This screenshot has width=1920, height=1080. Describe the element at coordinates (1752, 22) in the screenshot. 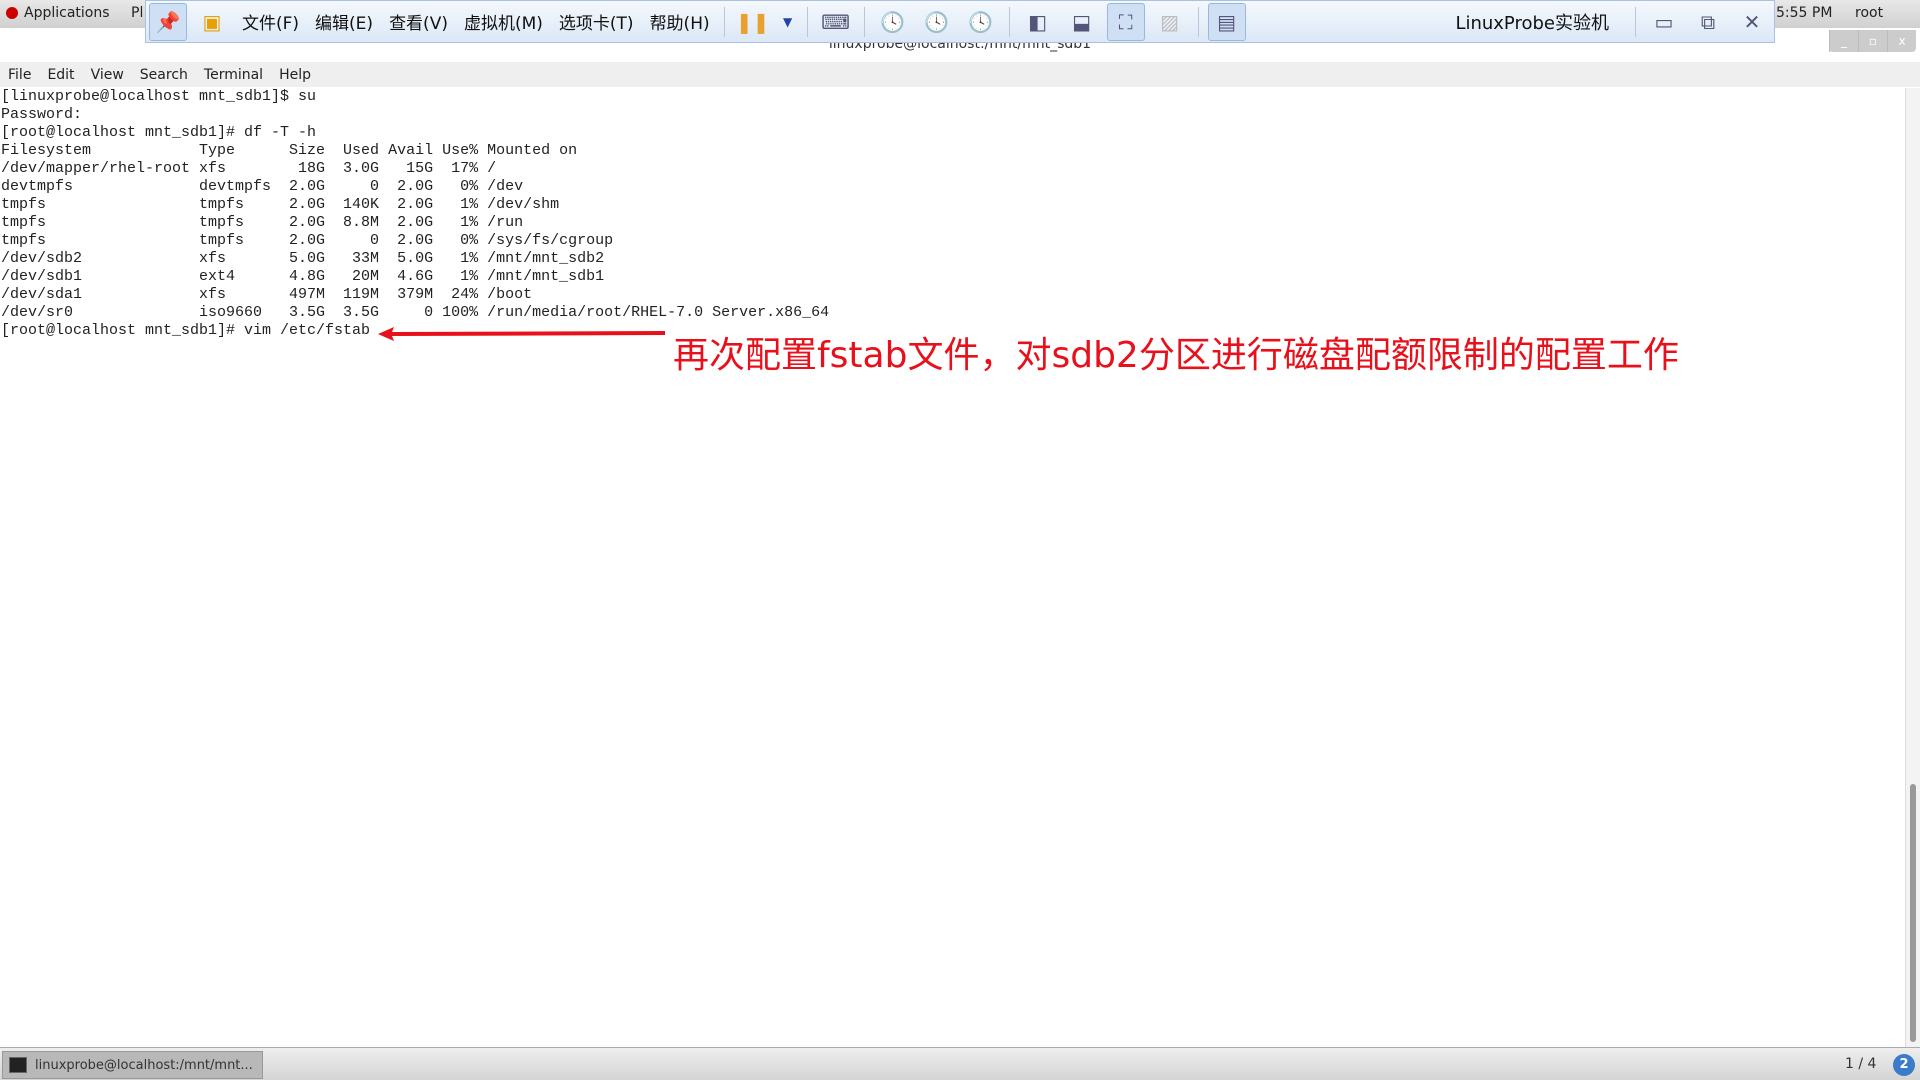

I see `vm-close-button: ✕` at that location.